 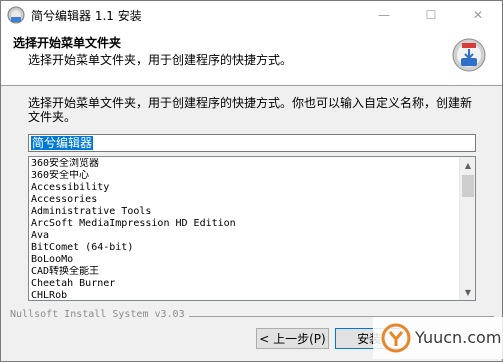 What do you see at coordinates (468, 186) in the screenshot?
I see `scroll-thumb` at bounding box center [468, 186].